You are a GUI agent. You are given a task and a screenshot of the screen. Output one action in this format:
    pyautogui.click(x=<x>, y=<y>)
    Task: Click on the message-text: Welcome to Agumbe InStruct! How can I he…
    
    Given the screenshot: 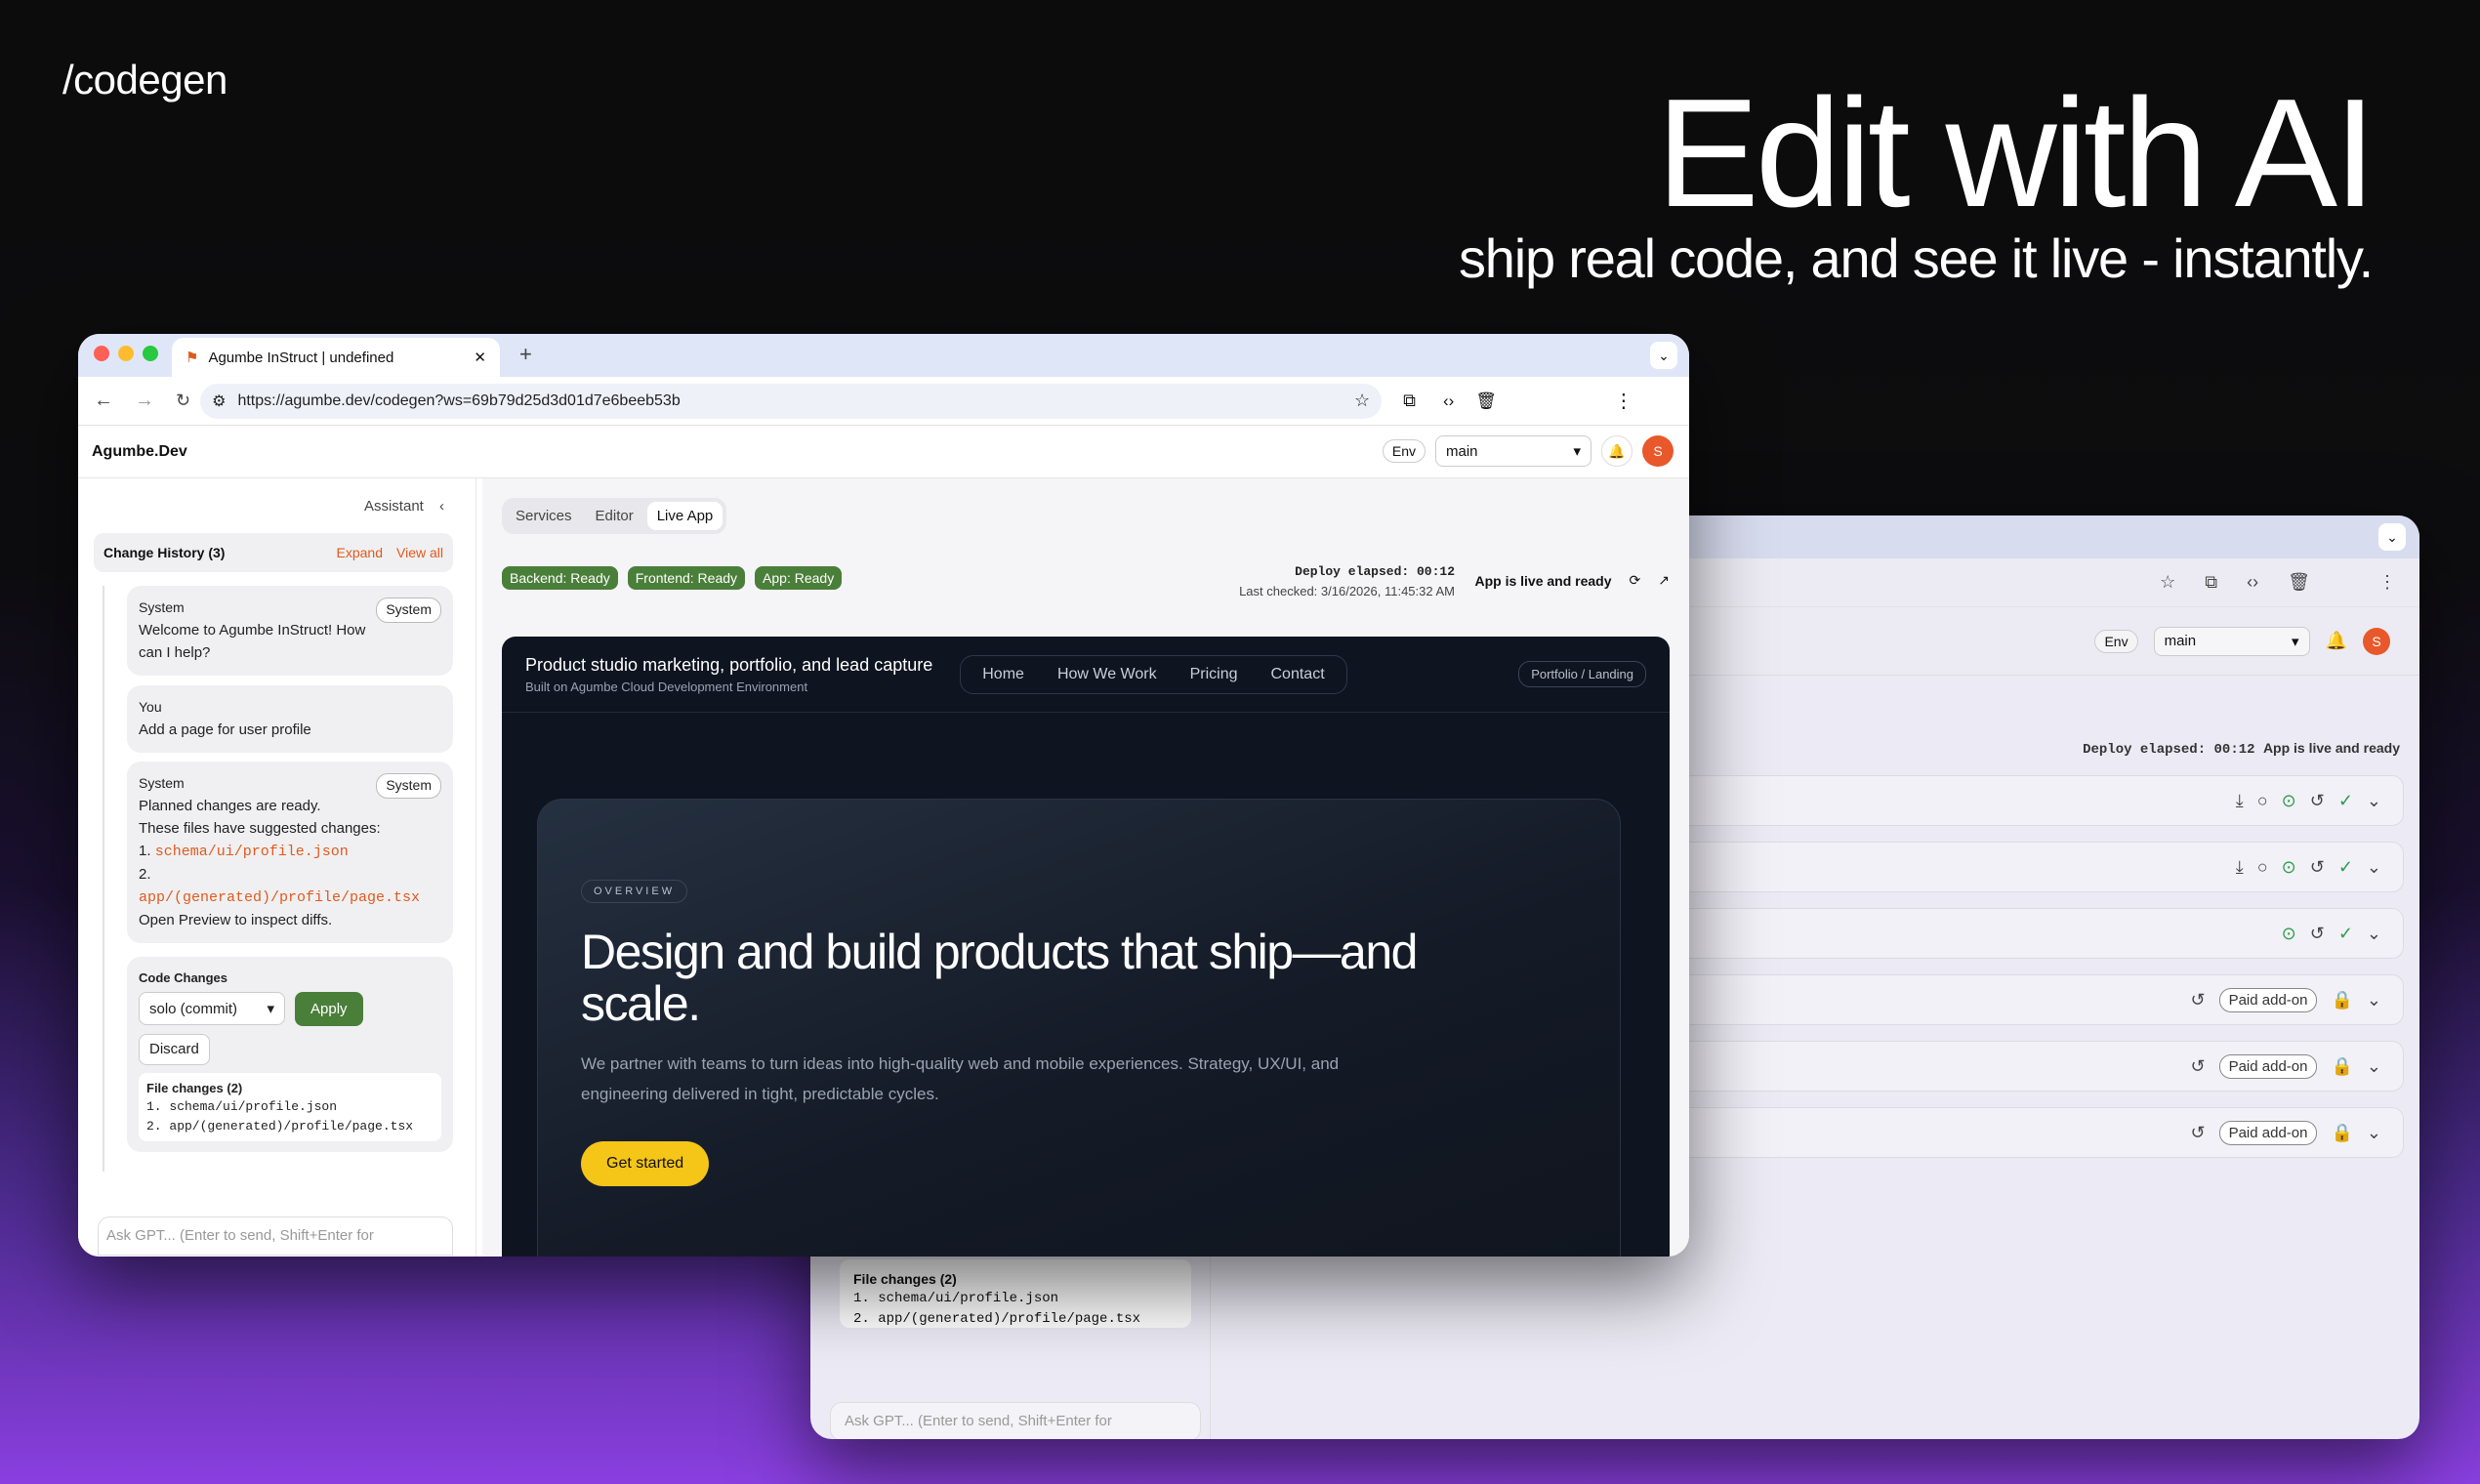 What is the action you would take?
    pyautogui.click(x=253, y=641)
    